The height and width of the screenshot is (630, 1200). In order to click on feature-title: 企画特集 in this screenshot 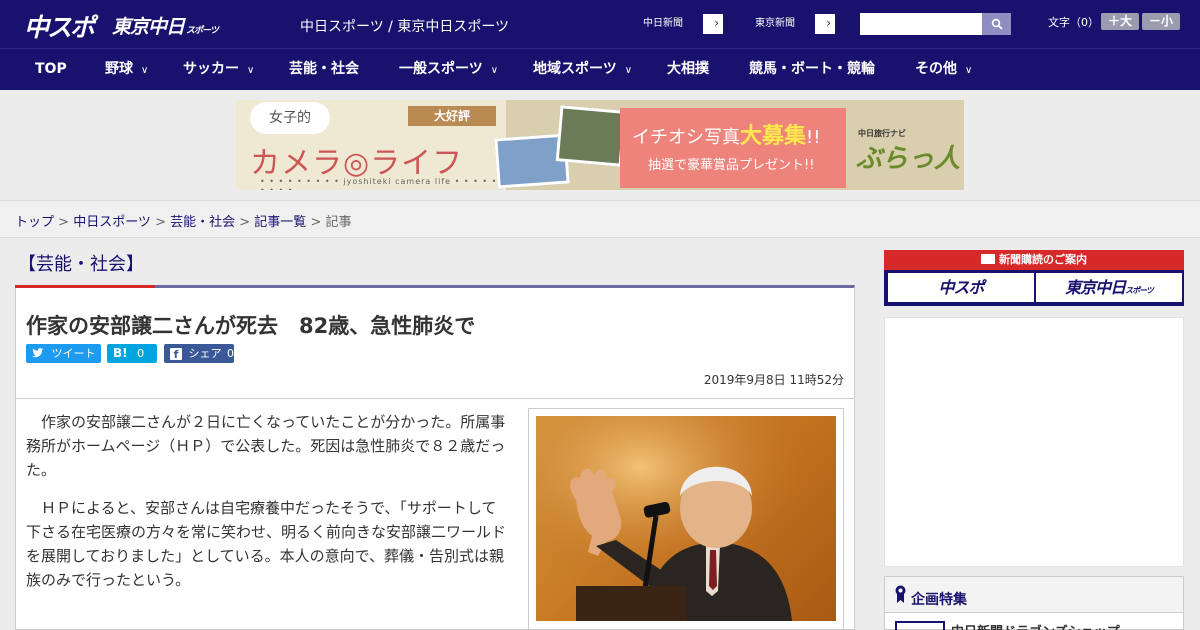, I will do `click(939, 600)`.